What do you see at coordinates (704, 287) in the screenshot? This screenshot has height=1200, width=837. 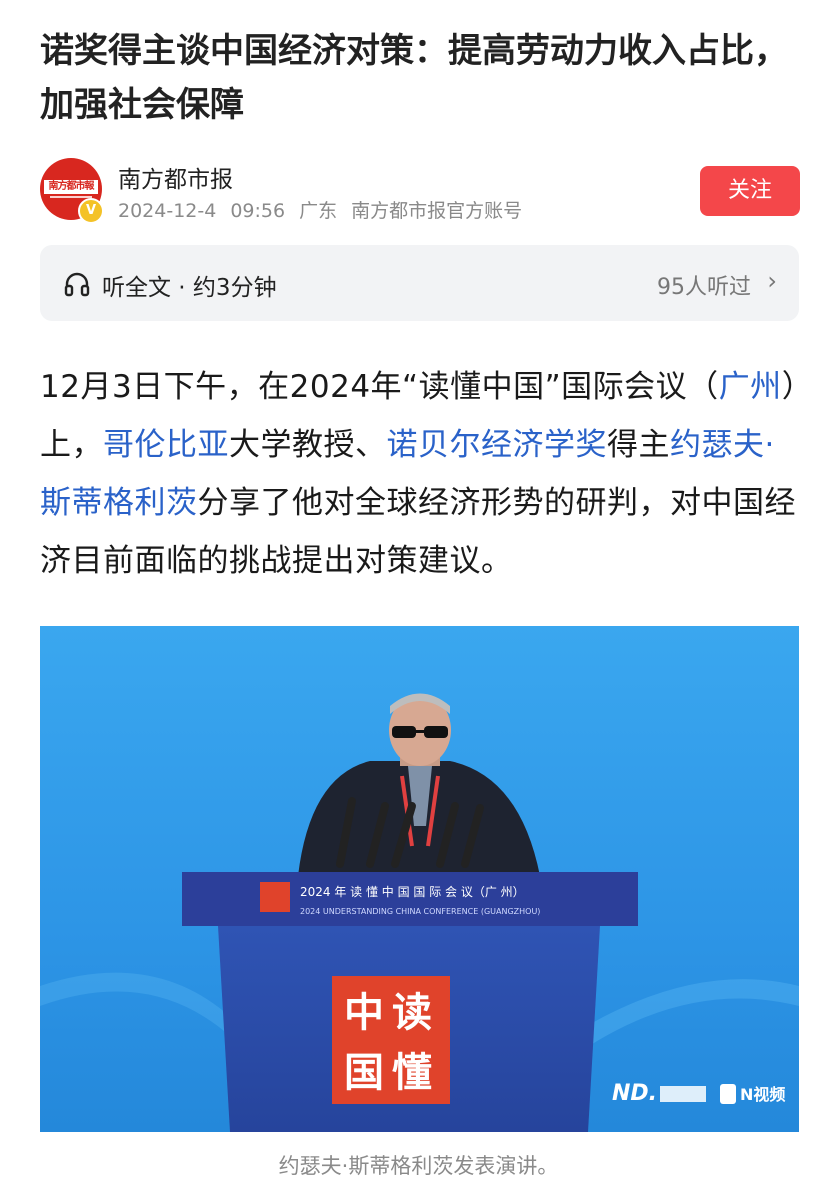 I see `listener-count: 95人听过` at bounding box center [704, 287].